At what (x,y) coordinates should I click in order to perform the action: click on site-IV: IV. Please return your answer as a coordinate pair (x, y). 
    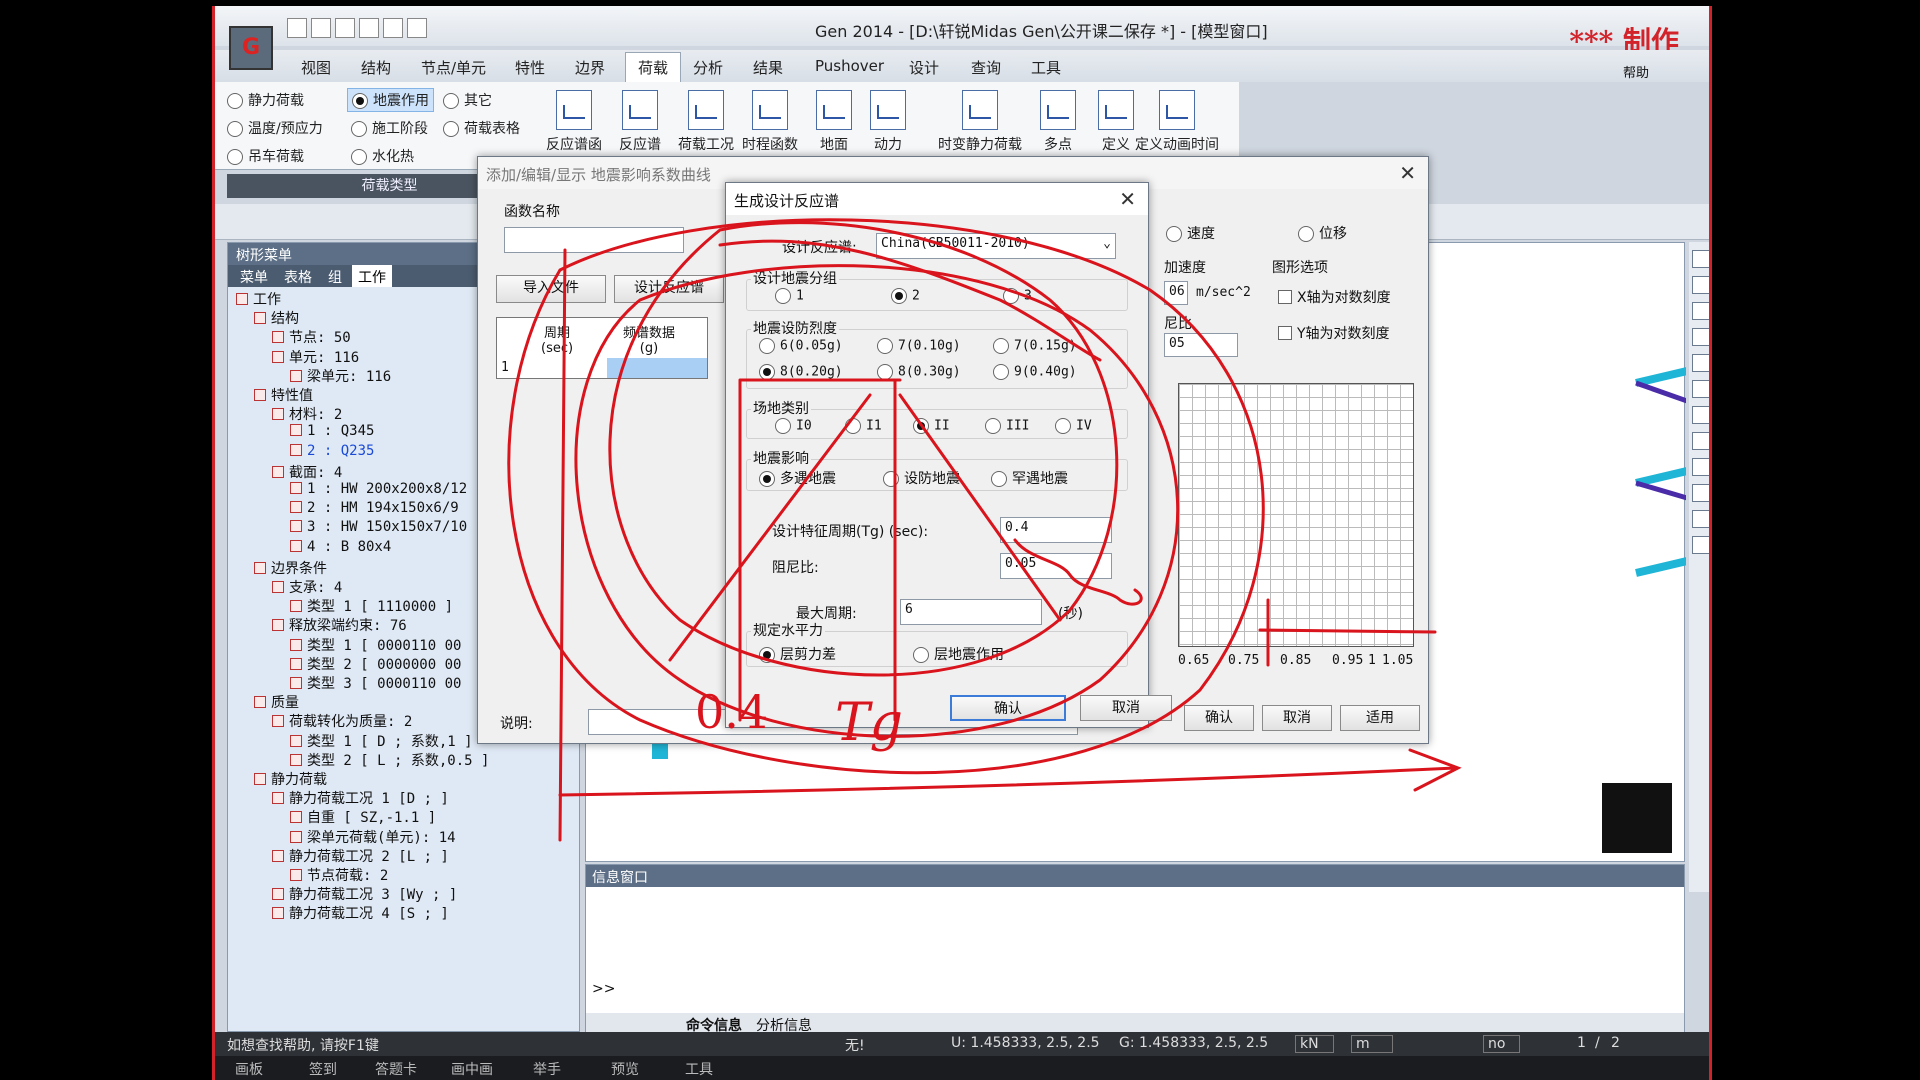
    Looking at the image, I should click on (1073, 426).